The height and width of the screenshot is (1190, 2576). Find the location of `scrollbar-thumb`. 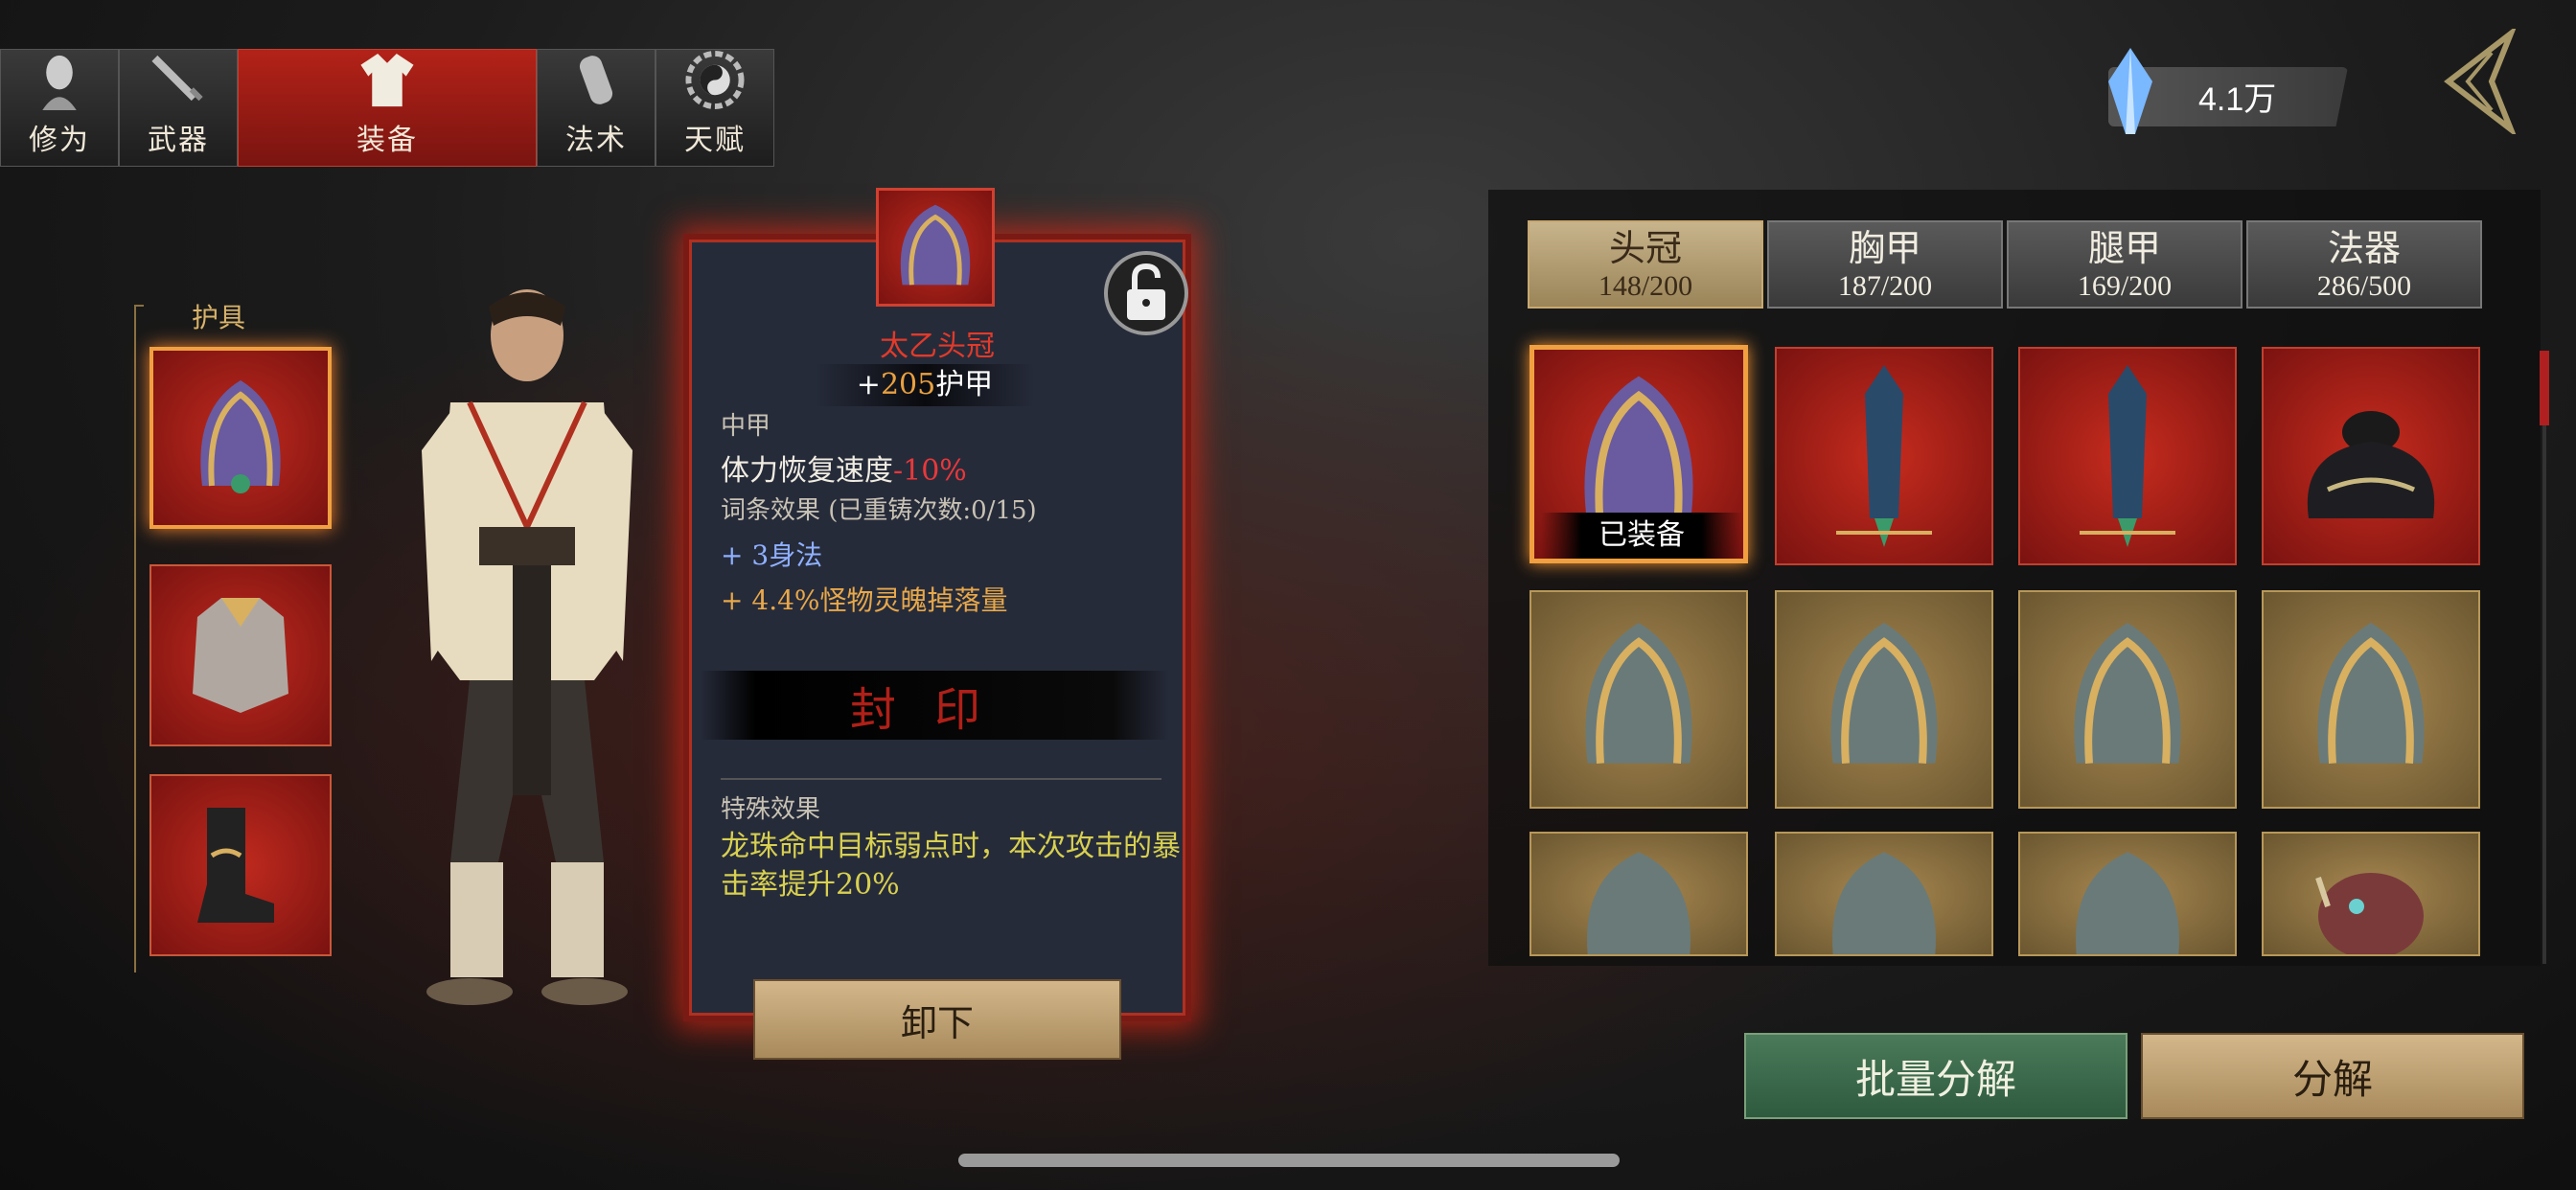

scrollbar-thumb is located at coordinates (2544, 388).